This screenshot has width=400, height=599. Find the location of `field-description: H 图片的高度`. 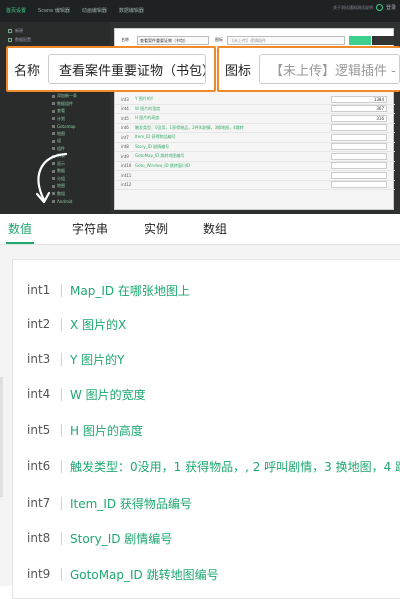

field-description: H 图片的高度 is located at coordinates (106, 430).